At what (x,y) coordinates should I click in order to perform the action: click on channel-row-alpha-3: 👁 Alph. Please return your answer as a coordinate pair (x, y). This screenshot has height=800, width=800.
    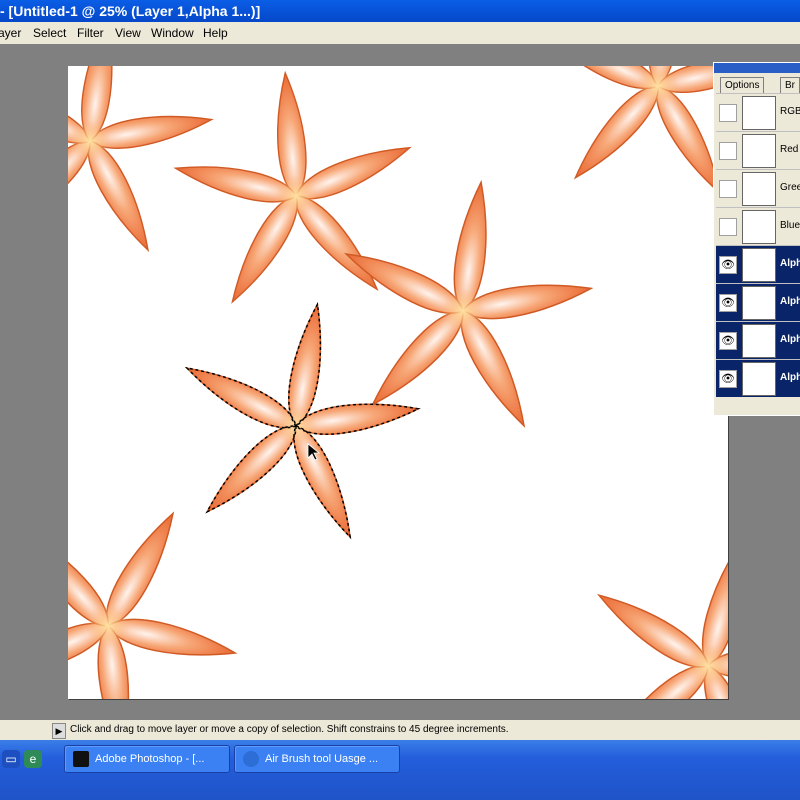
    Looking at the image, I should click on (758, 340).